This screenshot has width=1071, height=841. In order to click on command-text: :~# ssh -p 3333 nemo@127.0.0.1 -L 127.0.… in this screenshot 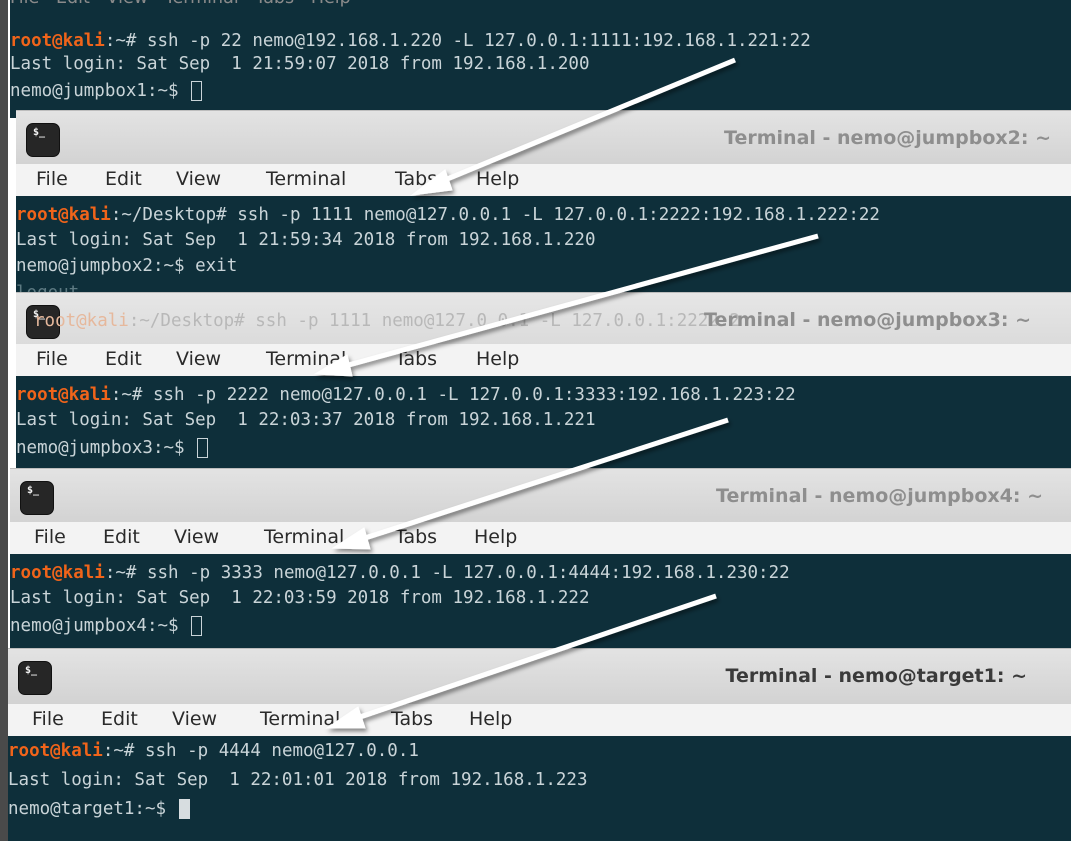, I will do `click(447, 573)`.